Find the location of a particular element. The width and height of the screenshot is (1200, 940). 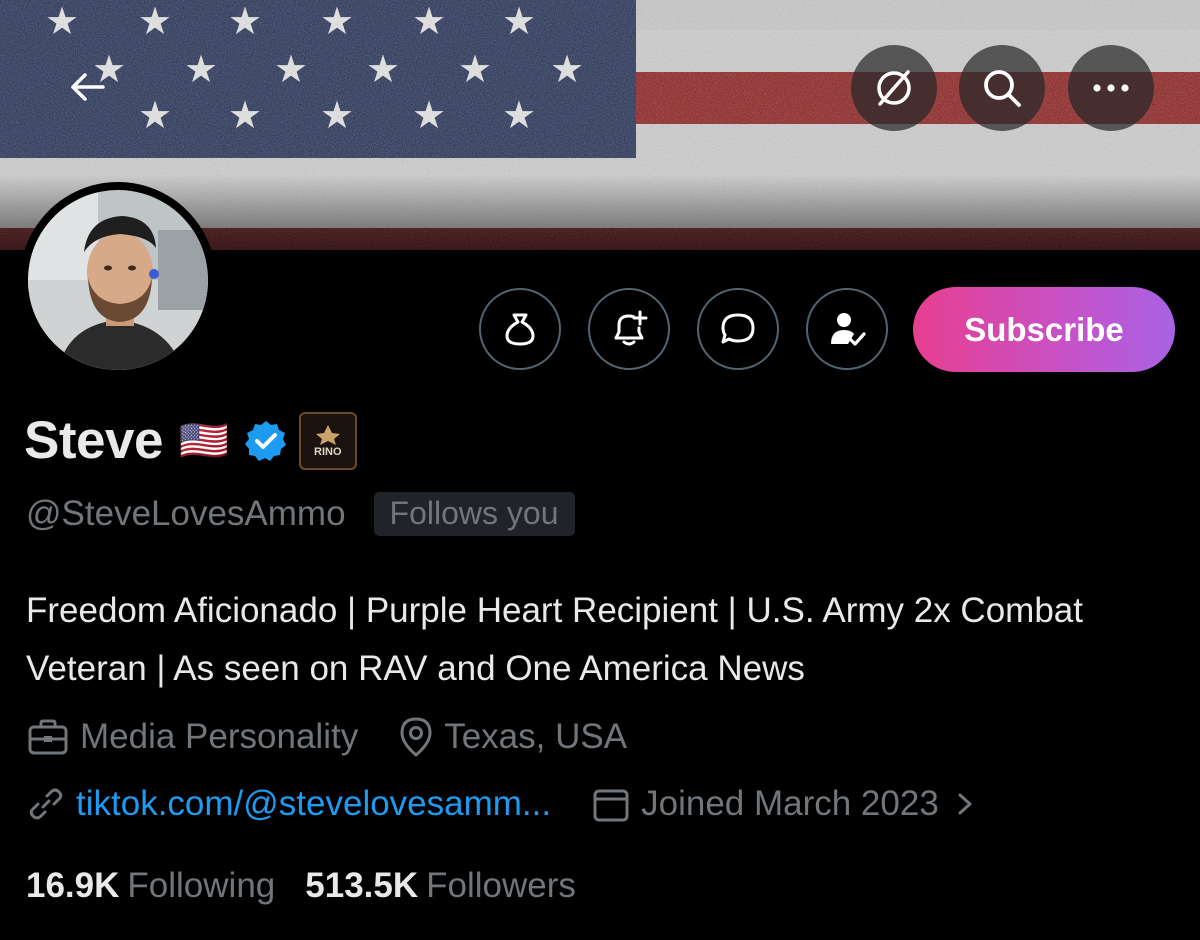

more-icon is located at coordinates (1111, 88).